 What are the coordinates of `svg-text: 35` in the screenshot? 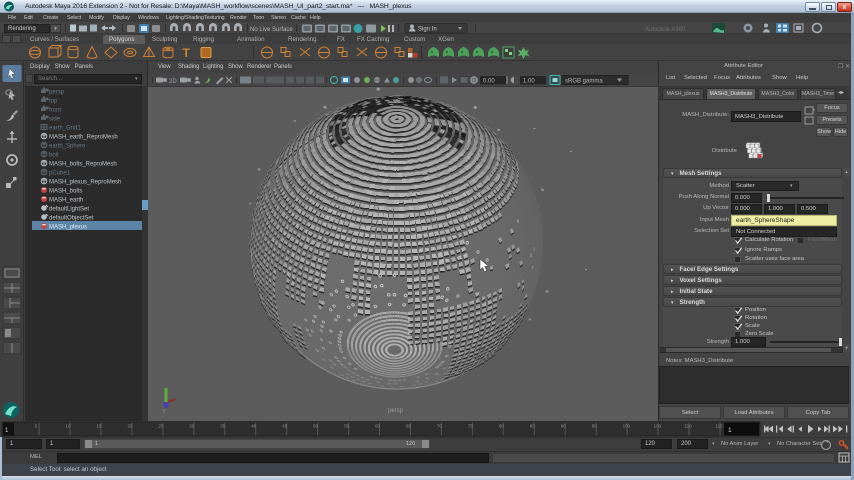 It's located at (223, 426).